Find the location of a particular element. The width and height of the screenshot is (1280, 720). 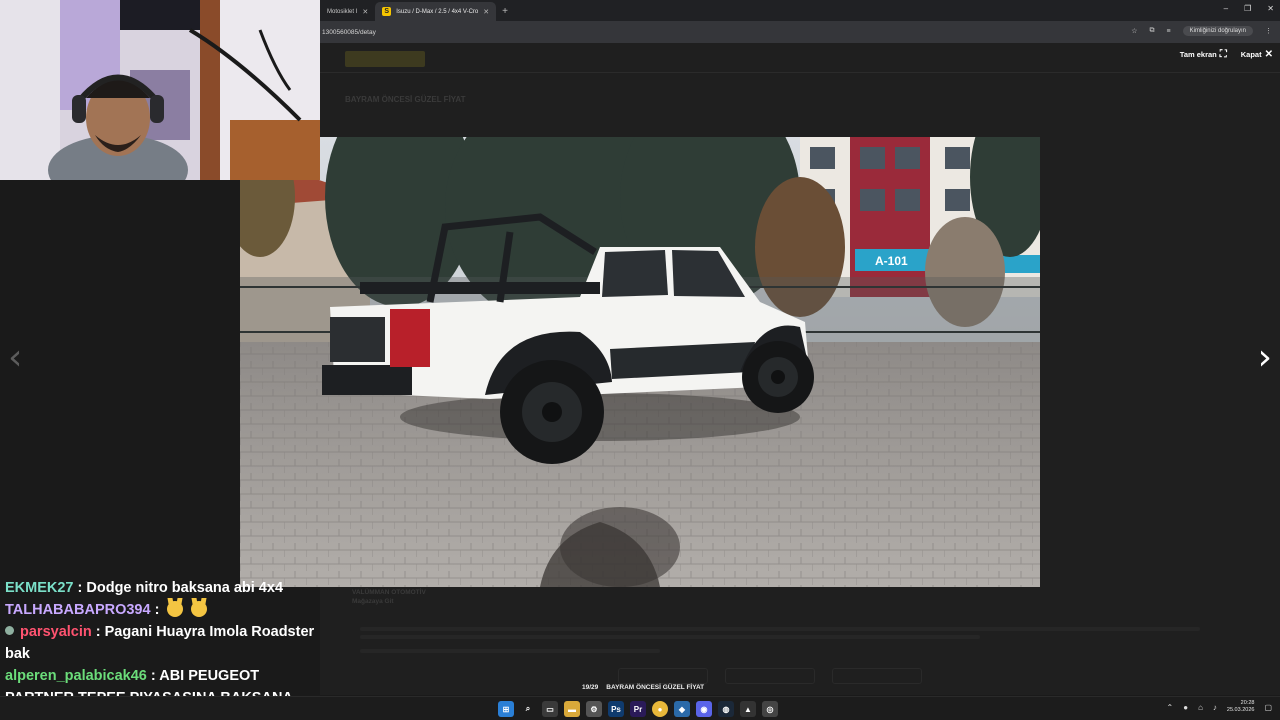

url-field: 1300560085/detay is located at coordinates (349, 32).